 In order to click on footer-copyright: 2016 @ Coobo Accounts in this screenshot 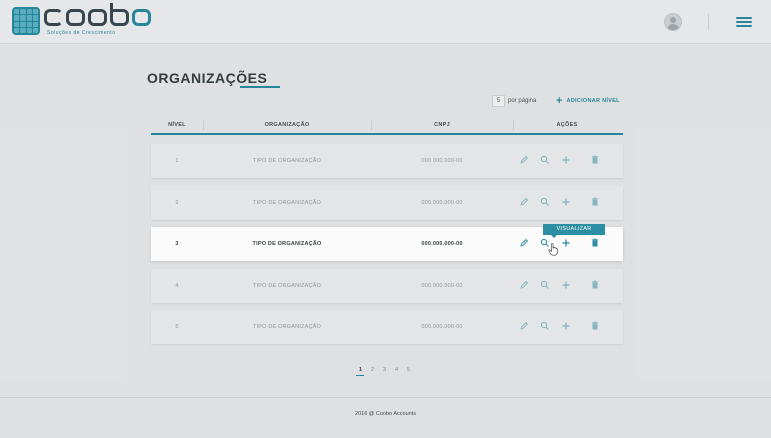, I will do `click(385, 414)`.